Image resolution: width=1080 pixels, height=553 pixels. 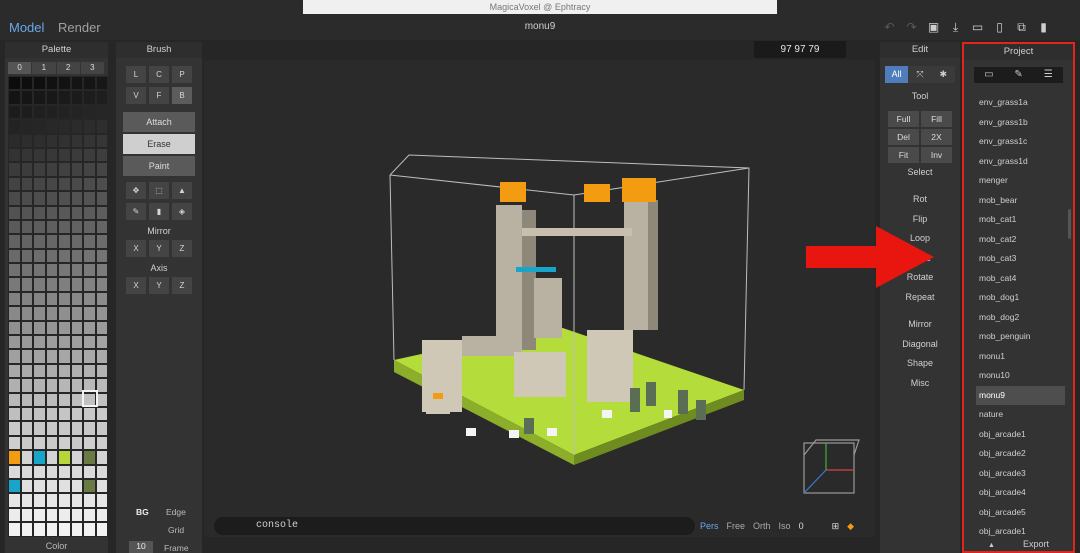 What do you see at coordinates (176, 512) in the screenshot?
I see `edge-button: Edge` at bounding box center [176, 512].